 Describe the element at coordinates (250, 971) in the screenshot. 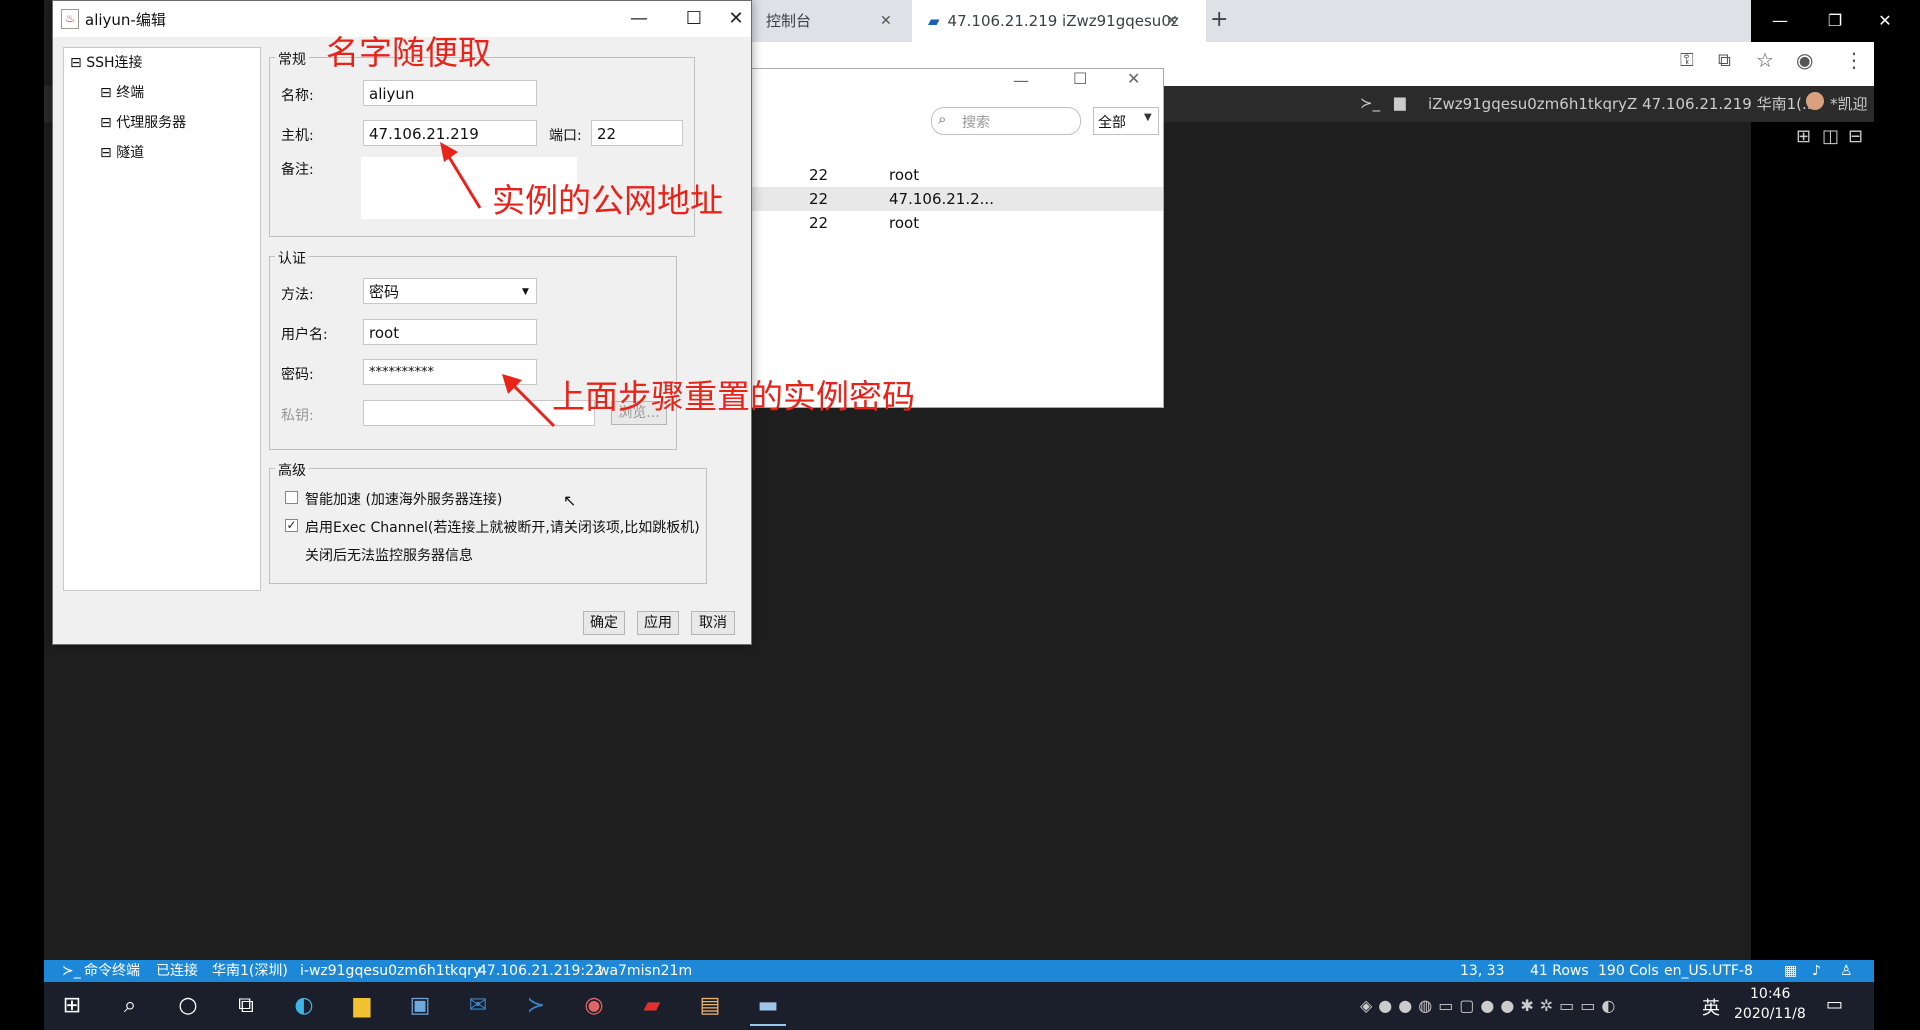

I see `status-region: 华南1(深圳)` at that location.